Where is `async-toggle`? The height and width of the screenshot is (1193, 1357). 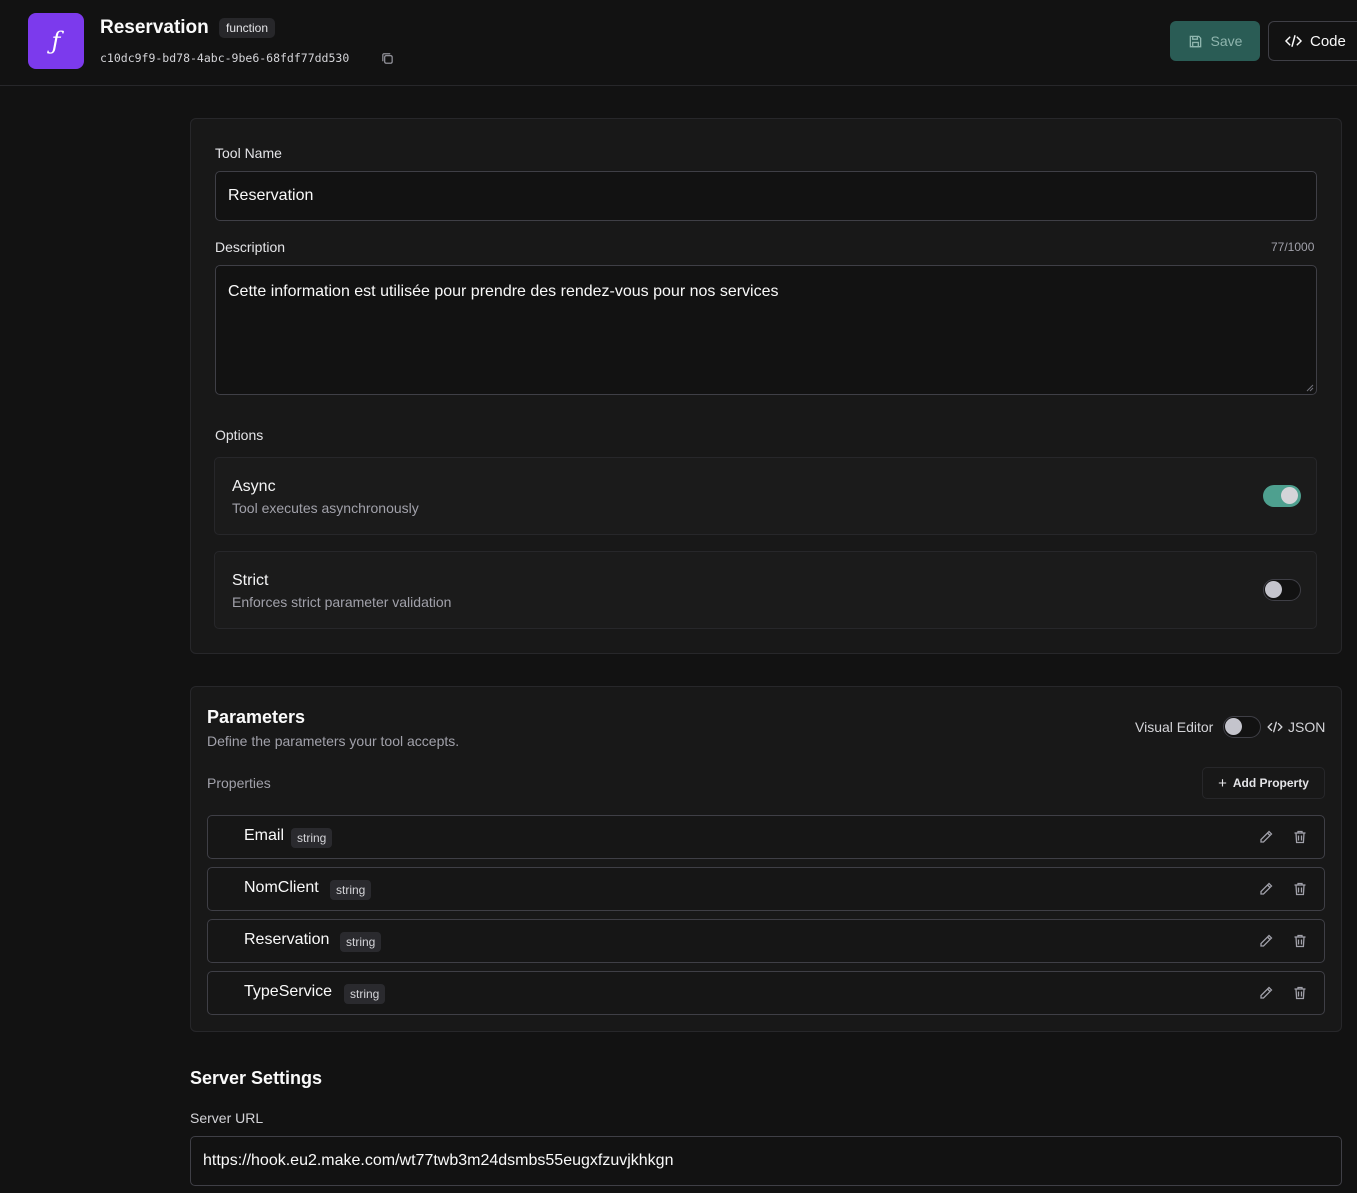 async-toggle is located at coordinates (1282, 496).